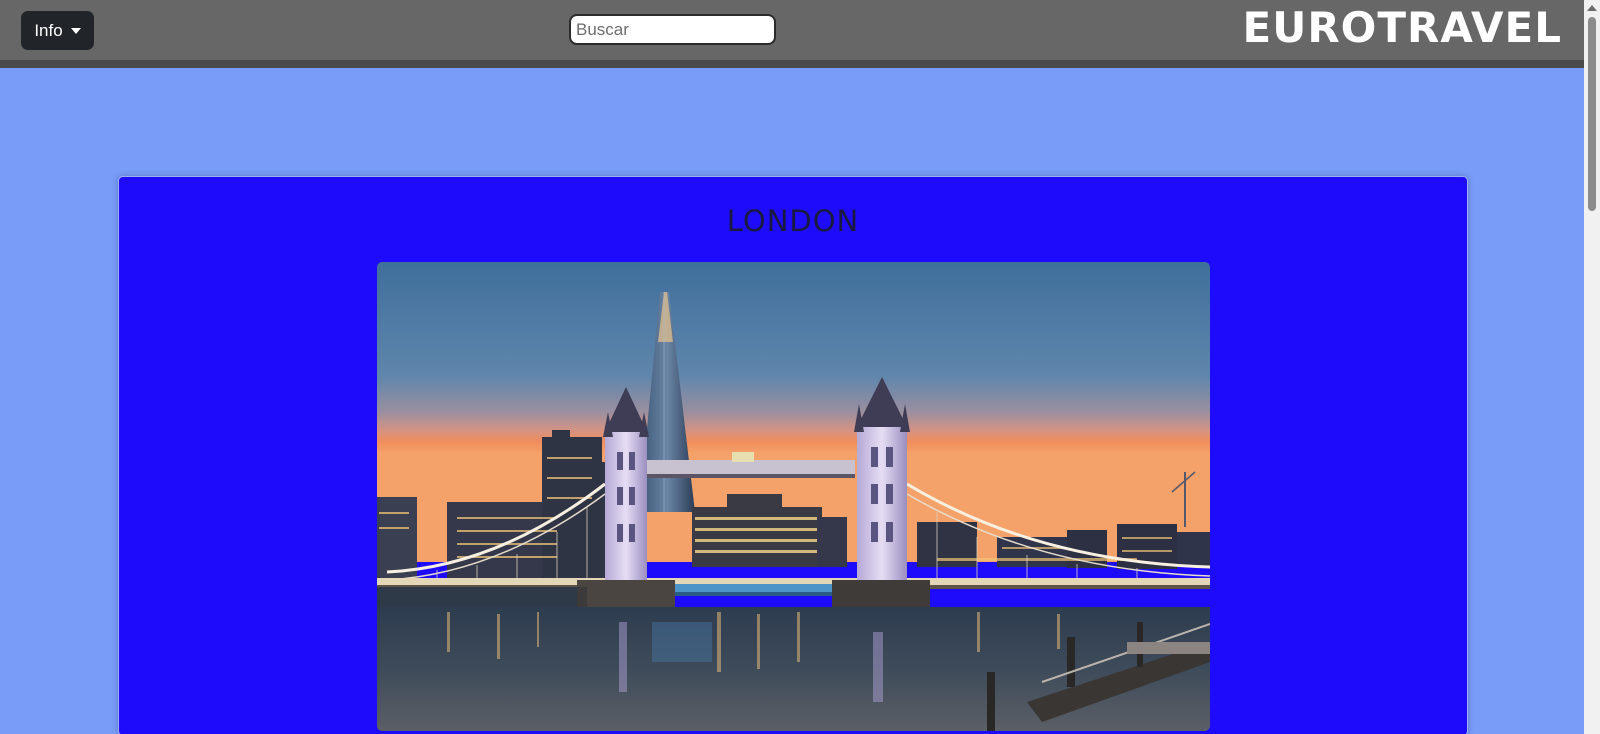 The height and width of the screenshot is (734, 1600). Describe the element at coordinates (1592, 367) in the screenshot. I see `page-scrollbar` at that location.